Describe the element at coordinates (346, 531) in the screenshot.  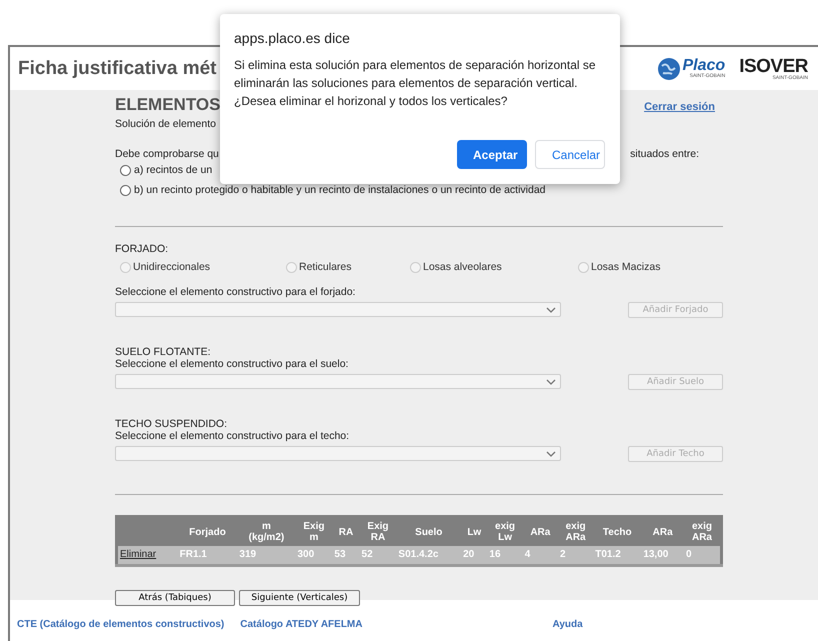
I see `column-header: RA` at that location.